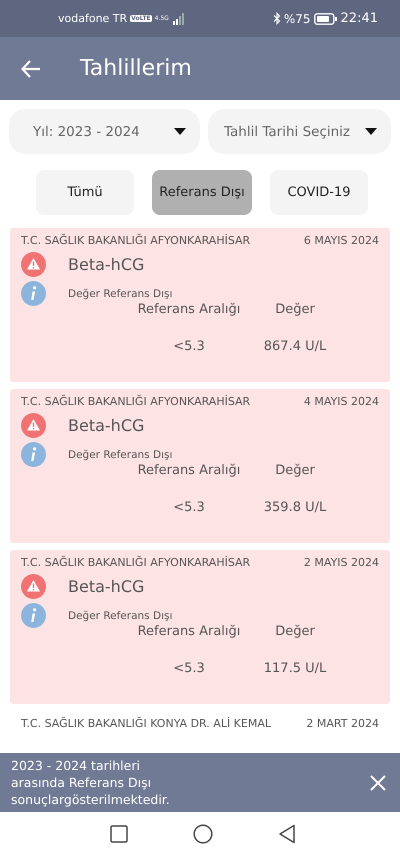  I want to click on page-title: Tahlillerim, so click(136, 68).